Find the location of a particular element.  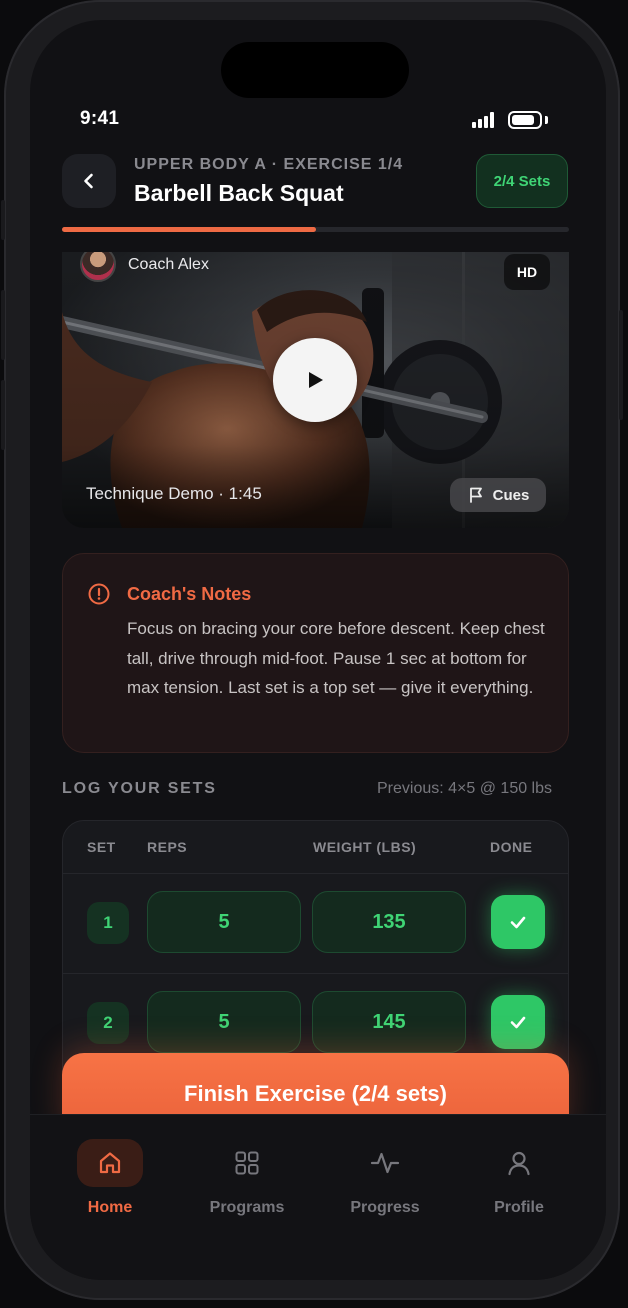

home-icon is located at coordinates (110, 1163).